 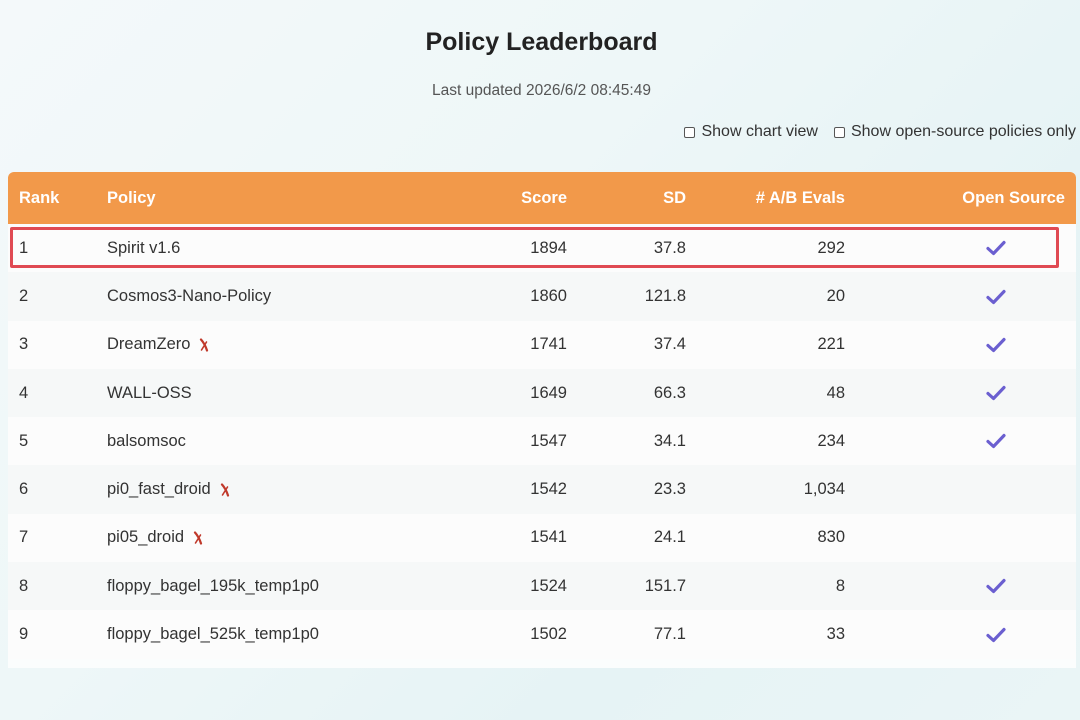 I want to click on table-row: 5 balsomsoc 1547 34.1 234, so click(x=542, y=441).